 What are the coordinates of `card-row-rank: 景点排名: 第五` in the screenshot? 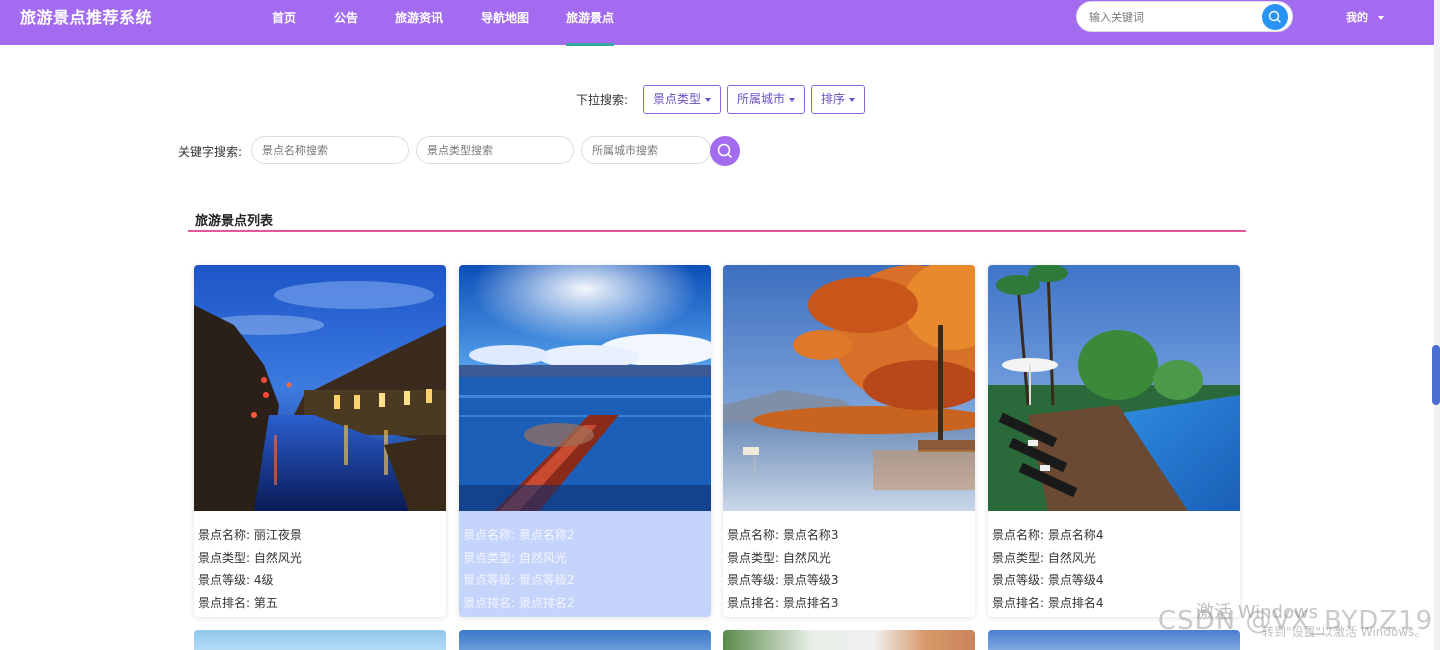 It's located at (250, 603).